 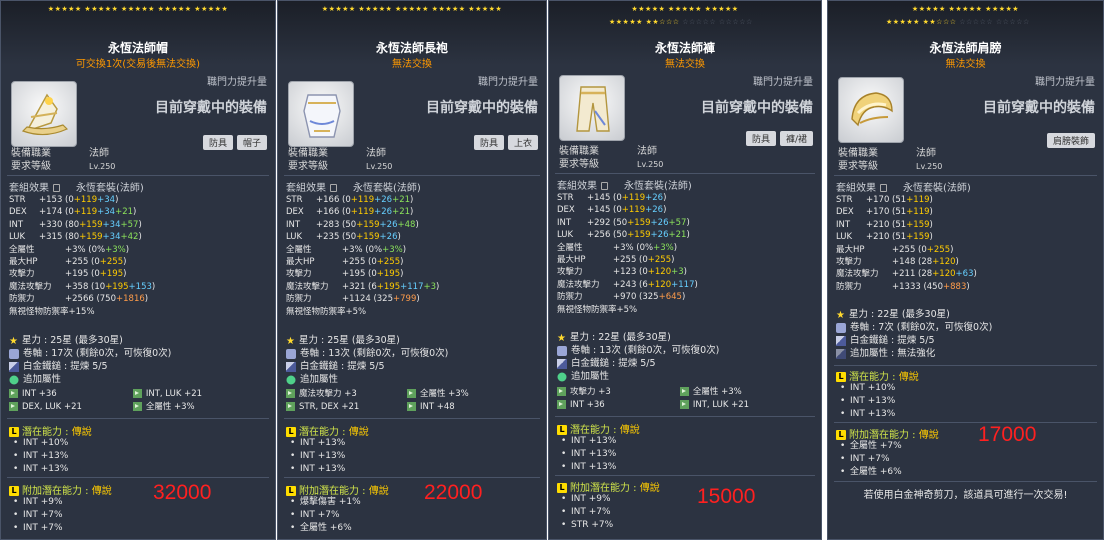 I want to click on requirements: 裝備職業 法師 要求等級 Lv.250, so click(x=340, y=160).